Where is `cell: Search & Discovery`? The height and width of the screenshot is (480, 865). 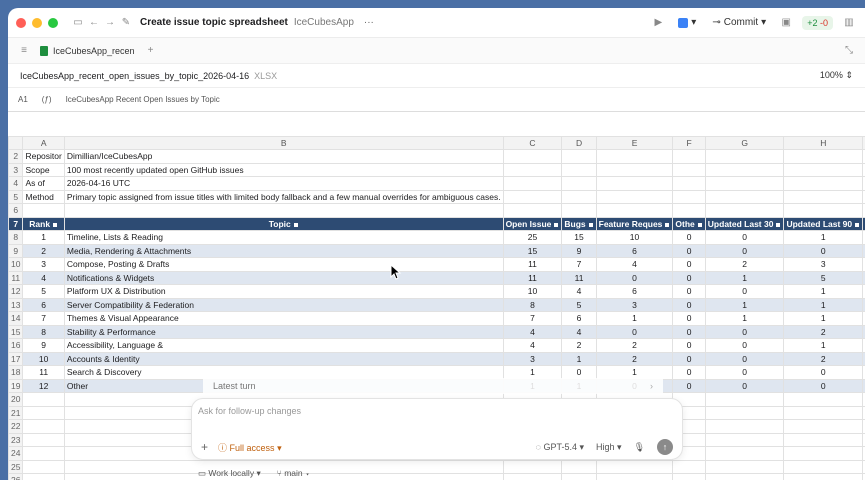
cell: Search & Discovery is located at coordinates (283, 372).